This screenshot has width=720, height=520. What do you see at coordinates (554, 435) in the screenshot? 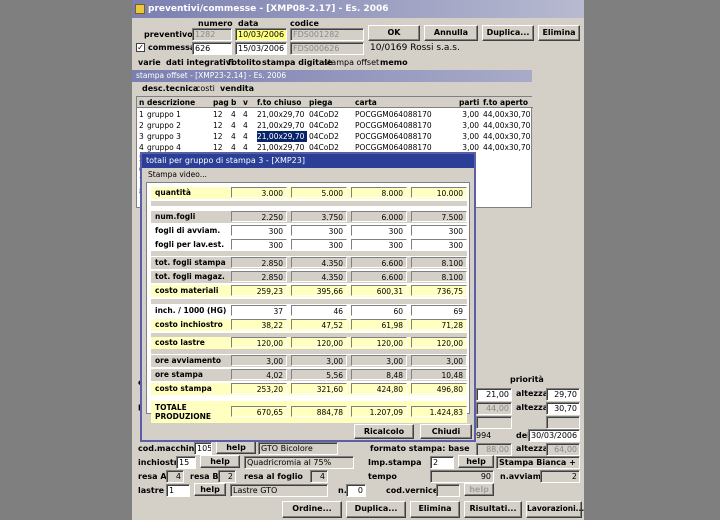
I see `del-date-field: 30/03/2006` at bounding box center [554, 435].